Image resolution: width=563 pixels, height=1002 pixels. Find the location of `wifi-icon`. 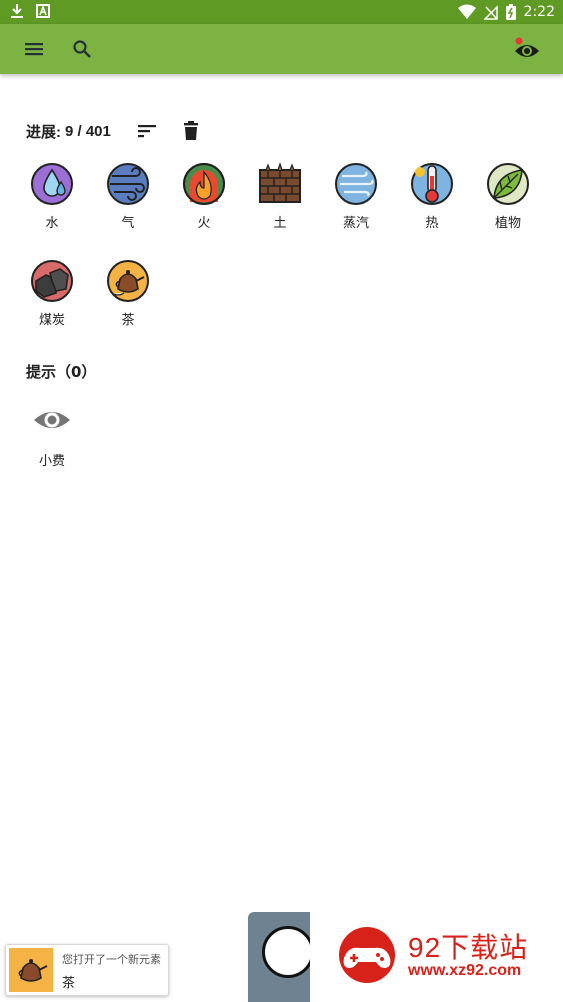

wifi-icon is located at coordinates (466, 11).